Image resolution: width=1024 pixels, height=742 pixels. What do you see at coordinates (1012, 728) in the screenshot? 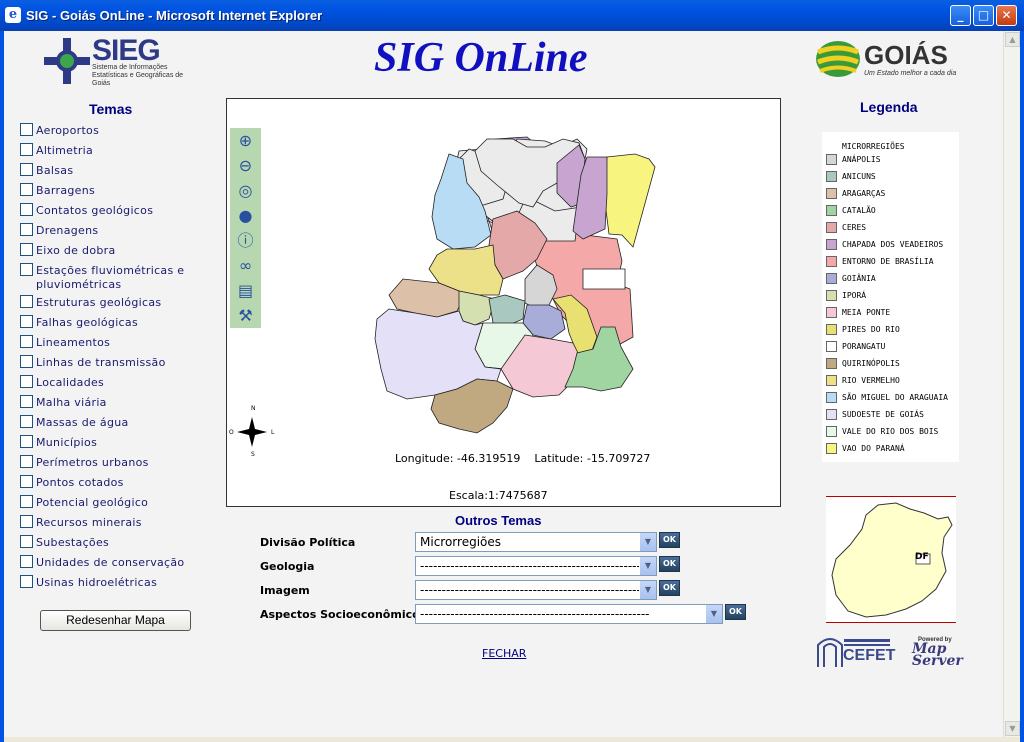
I see `scroll-down-icon: ▼` at bounding box center [1012, 728].